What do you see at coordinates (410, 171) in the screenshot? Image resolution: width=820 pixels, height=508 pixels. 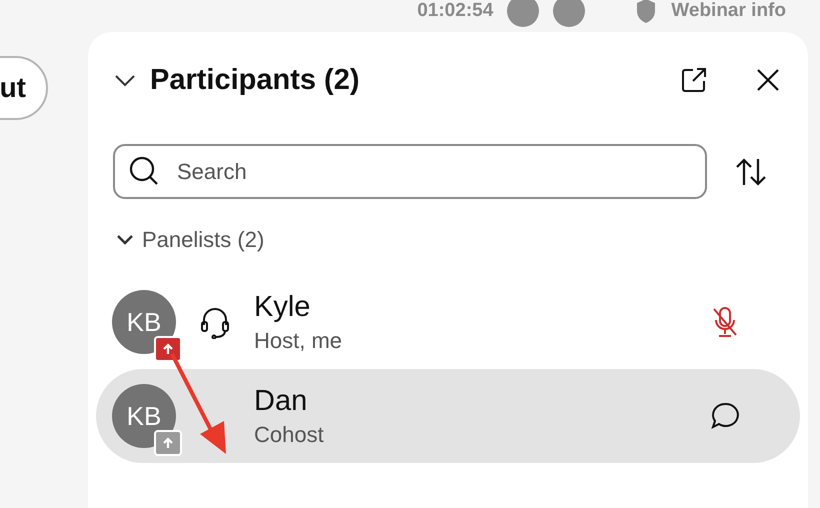 I see `search-field: Search` at bounding box center [410, 171].